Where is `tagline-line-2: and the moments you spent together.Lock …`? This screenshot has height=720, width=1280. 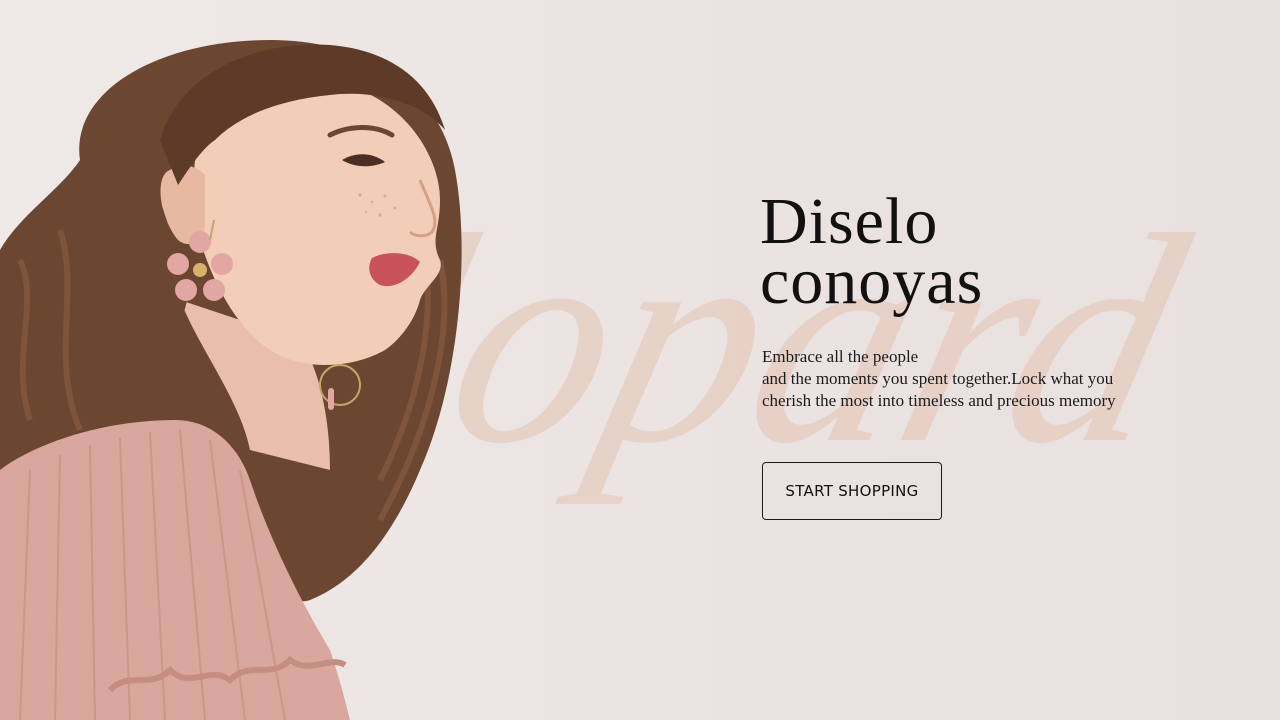 tagline-line-2: and the moments you spent together.Lock … is located at coordinates (938, 378).